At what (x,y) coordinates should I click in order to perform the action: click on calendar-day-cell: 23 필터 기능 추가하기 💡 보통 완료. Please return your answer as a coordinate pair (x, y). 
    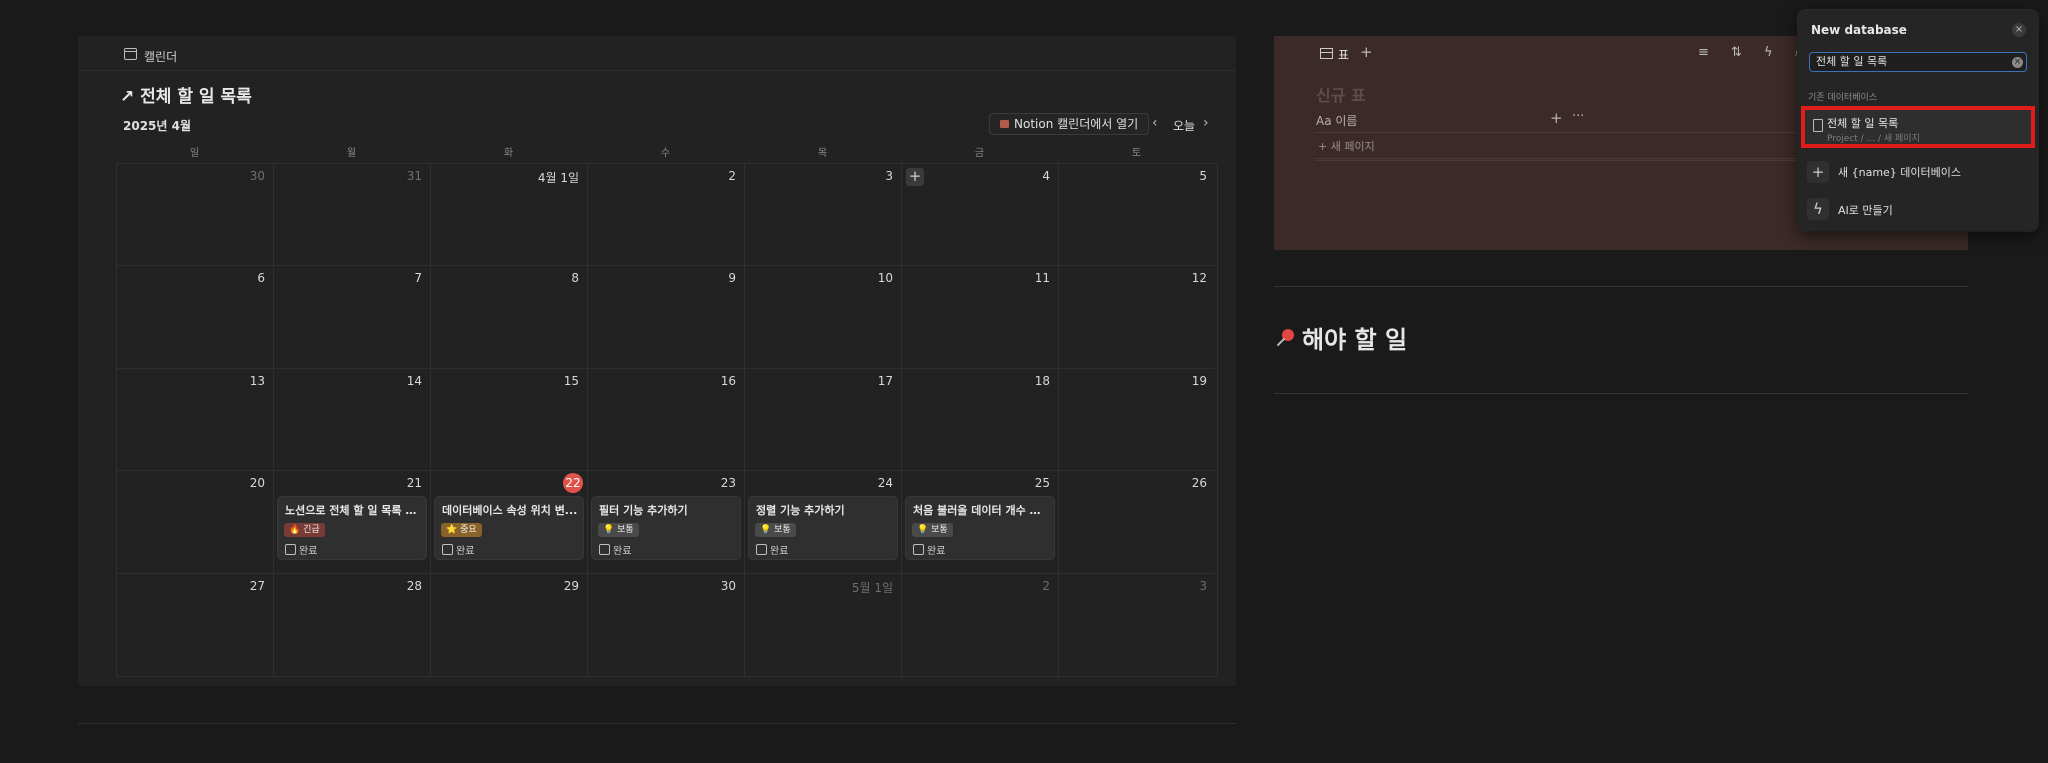
    Looking at the image, I should click on (666, 522).